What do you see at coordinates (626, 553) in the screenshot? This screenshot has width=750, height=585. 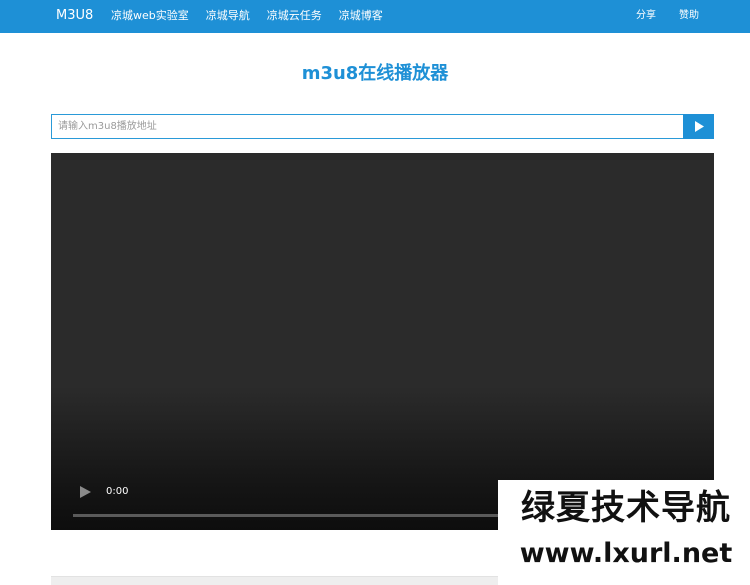 I see `watermark-url: www.lxurl.net` at bounding box center [626, 553].